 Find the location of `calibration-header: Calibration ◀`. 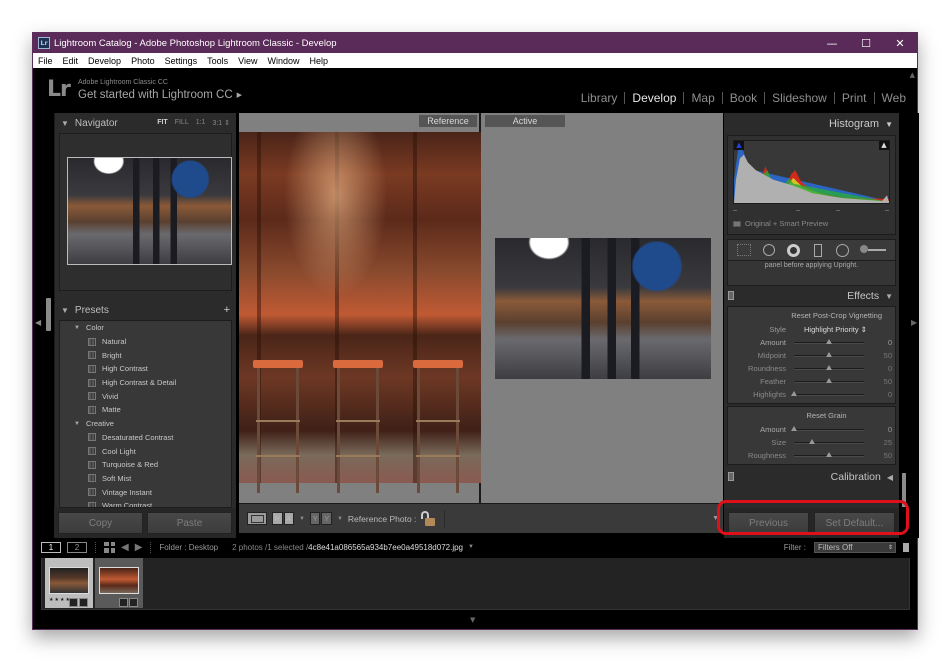

calibration-header: Calibration ◀ is located at coordinates (811, 477).